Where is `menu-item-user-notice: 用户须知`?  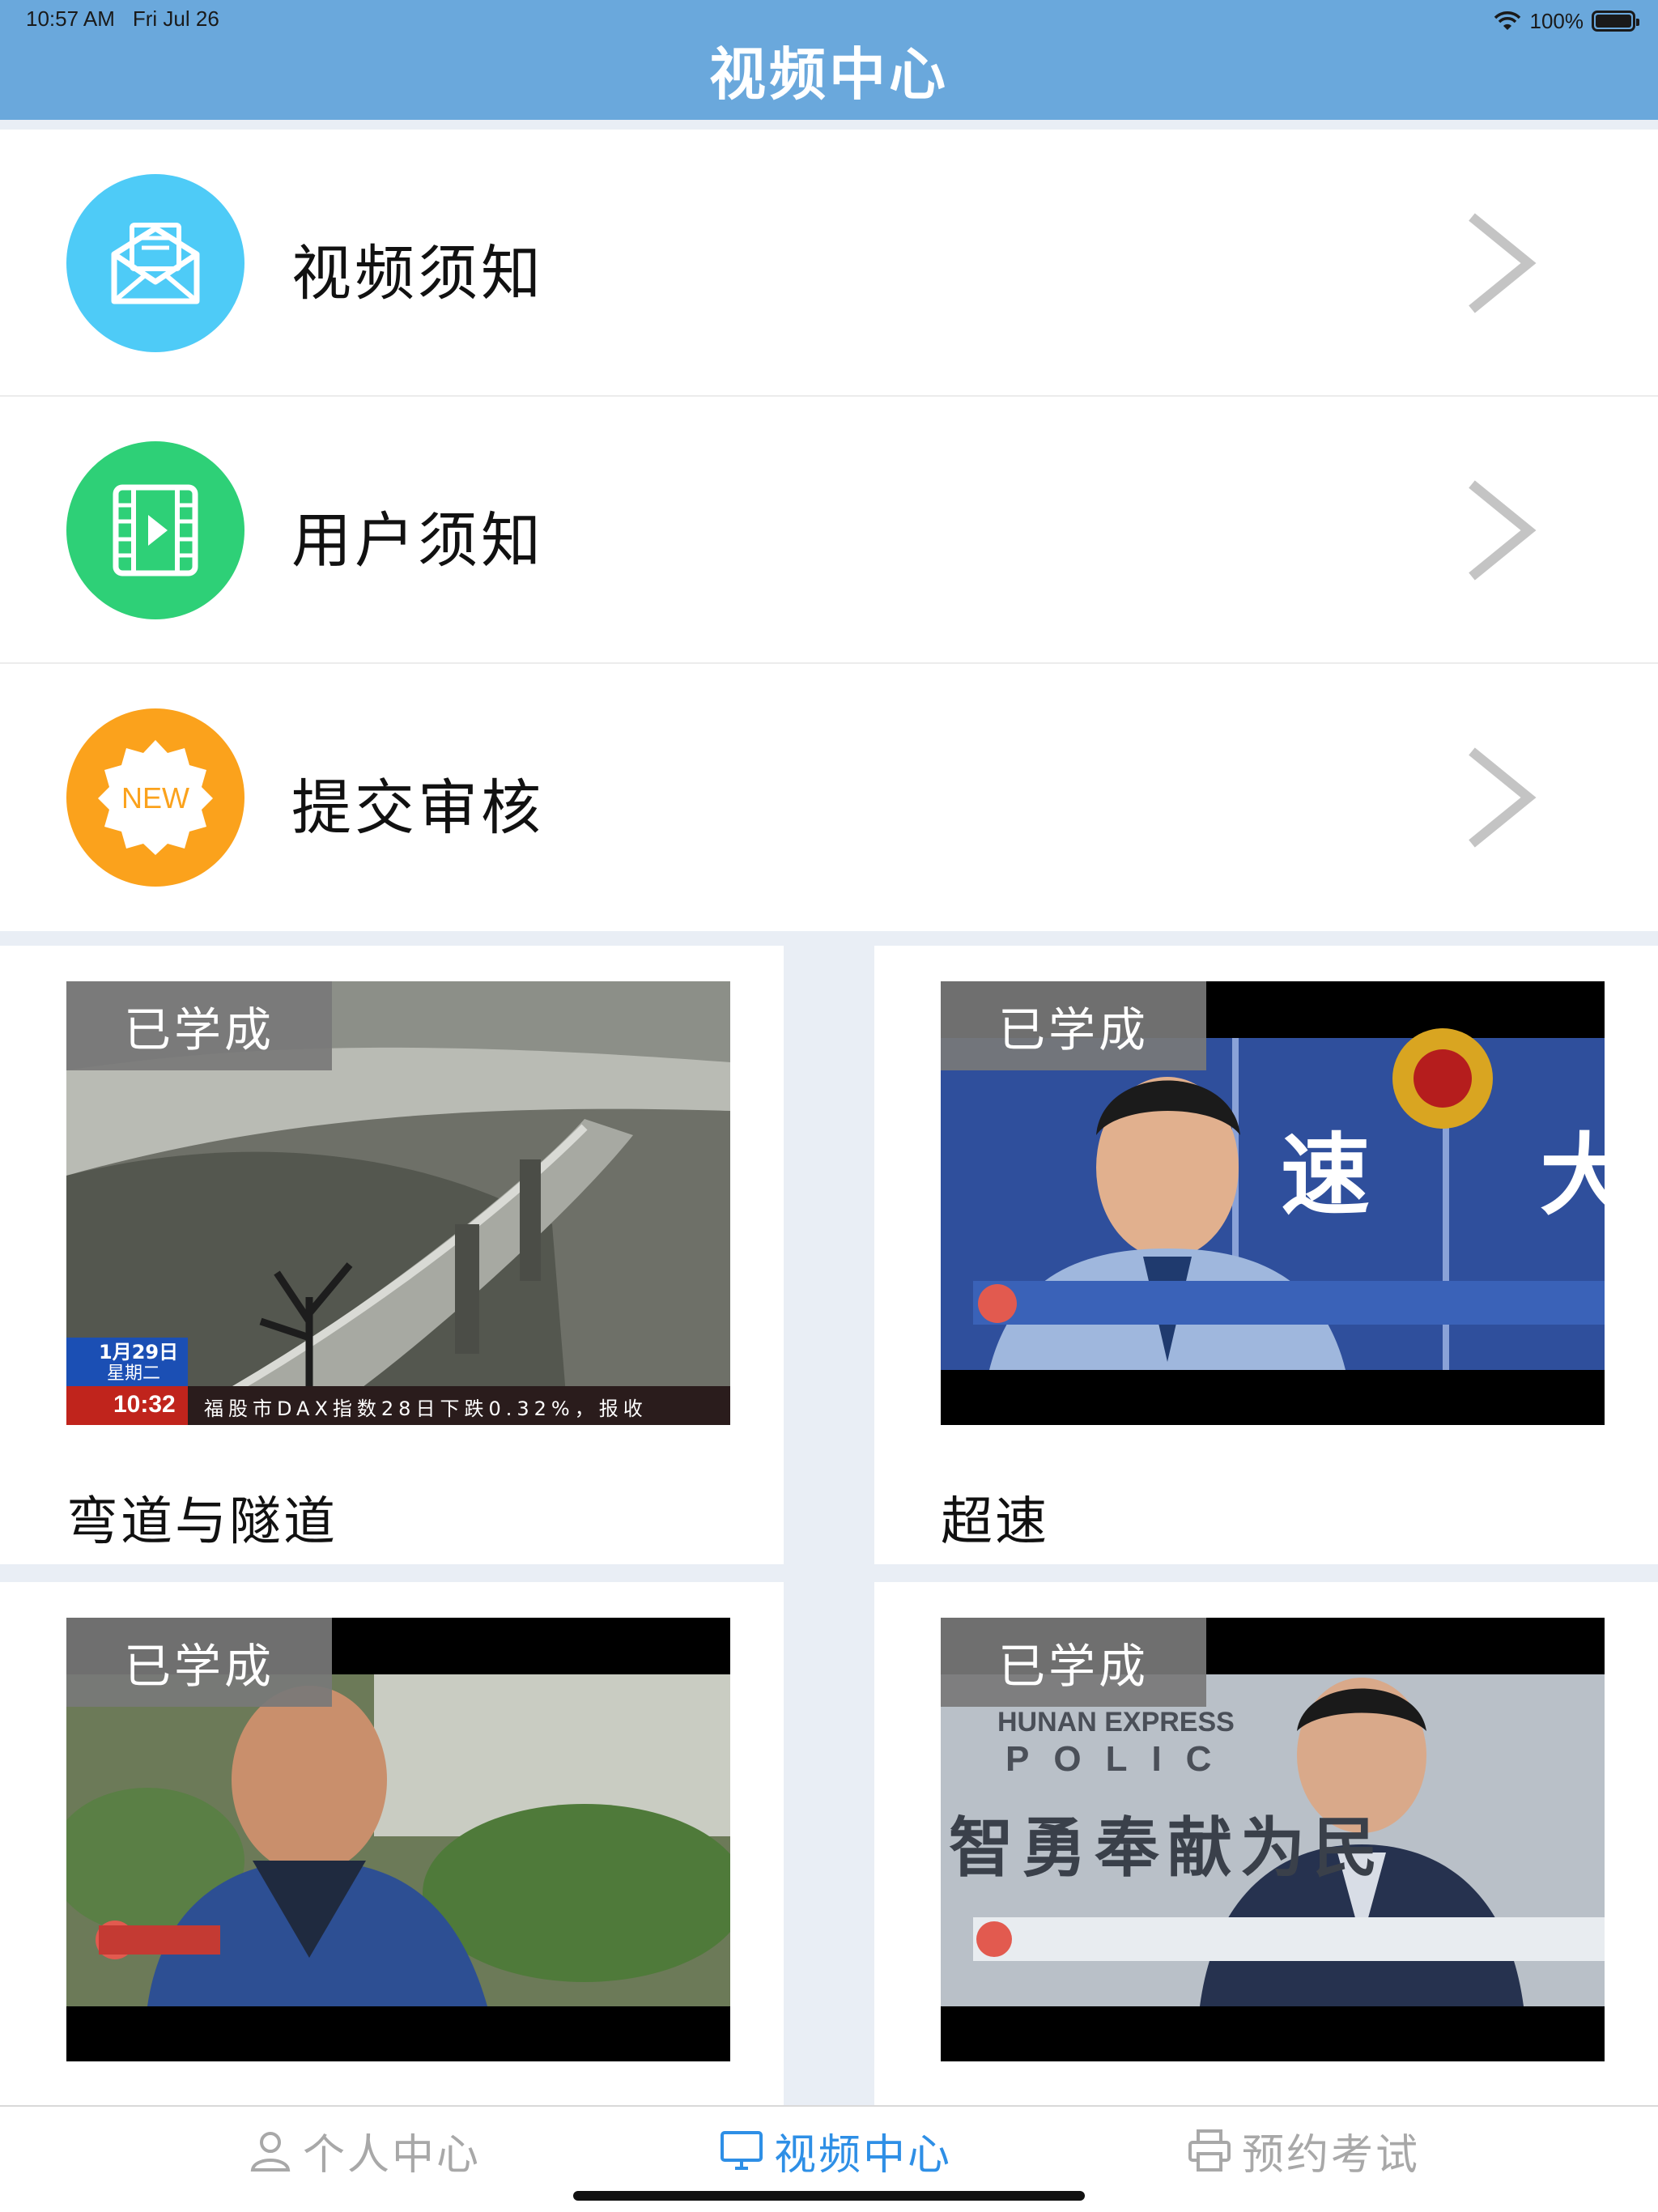 menu-item-user-notice: 用户须知 is located at coordinates (829, 531).